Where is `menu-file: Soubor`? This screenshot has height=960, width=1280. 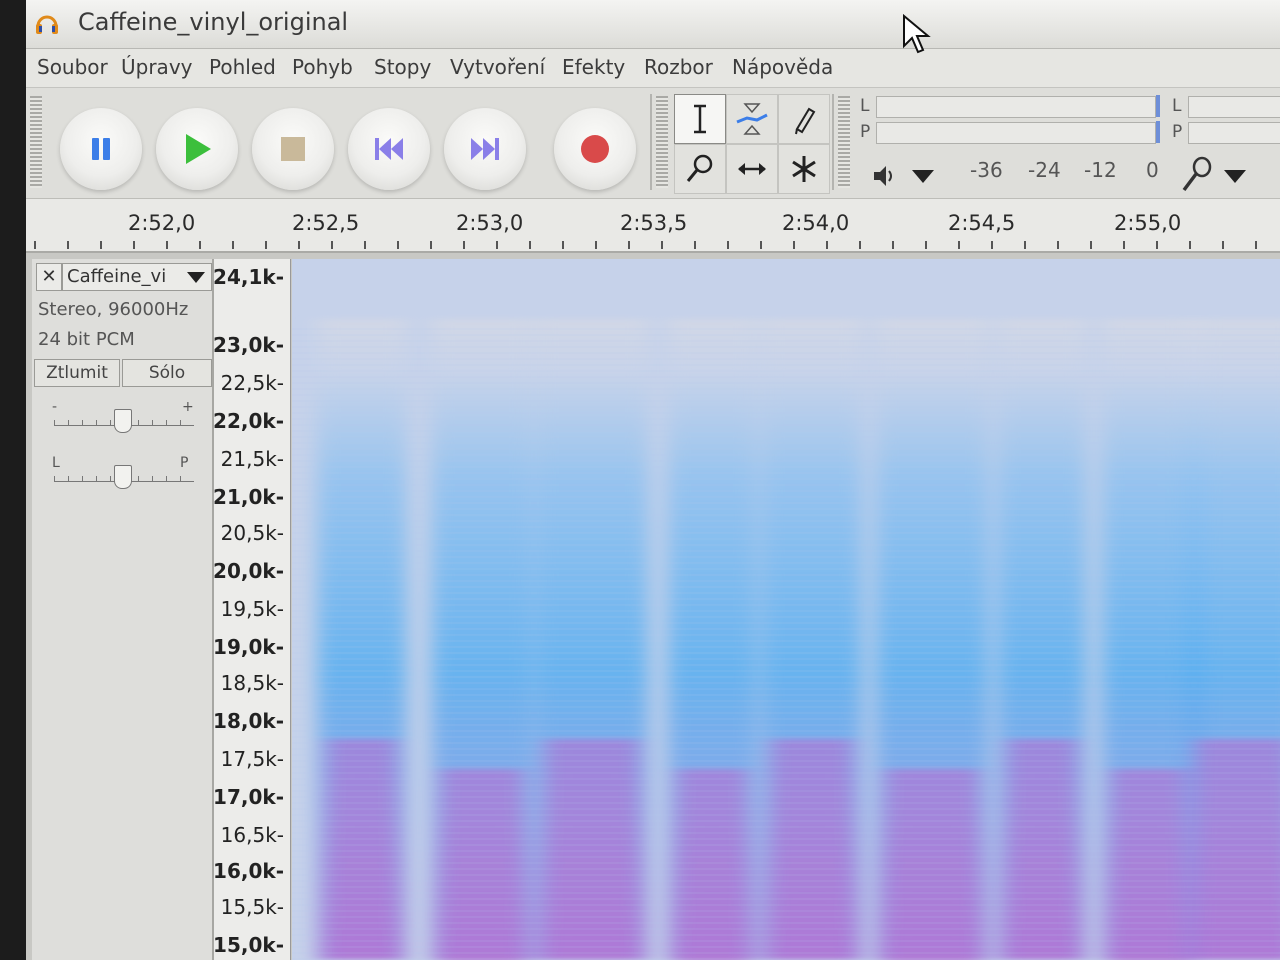
menu-file: Soubor is located at coordinates (72, 67).